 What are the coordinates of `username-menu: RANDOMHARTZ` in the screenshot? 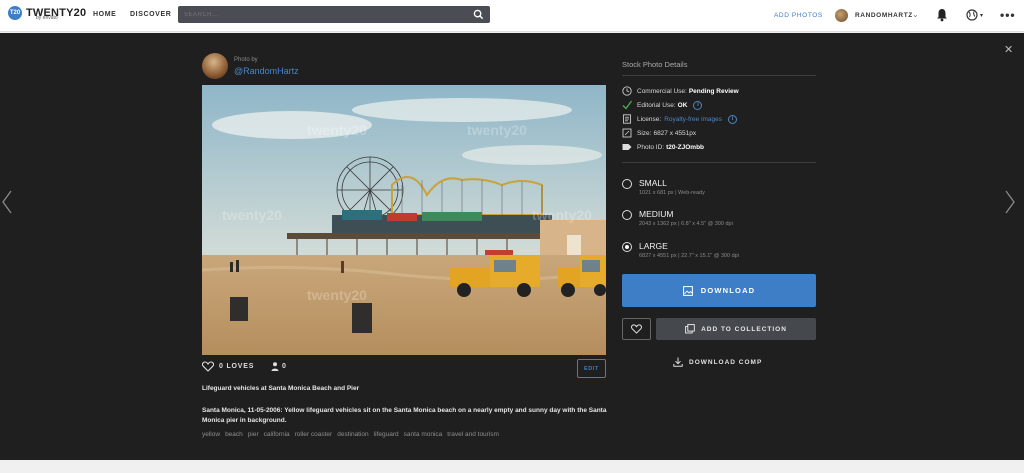 It's located at (884, 15).